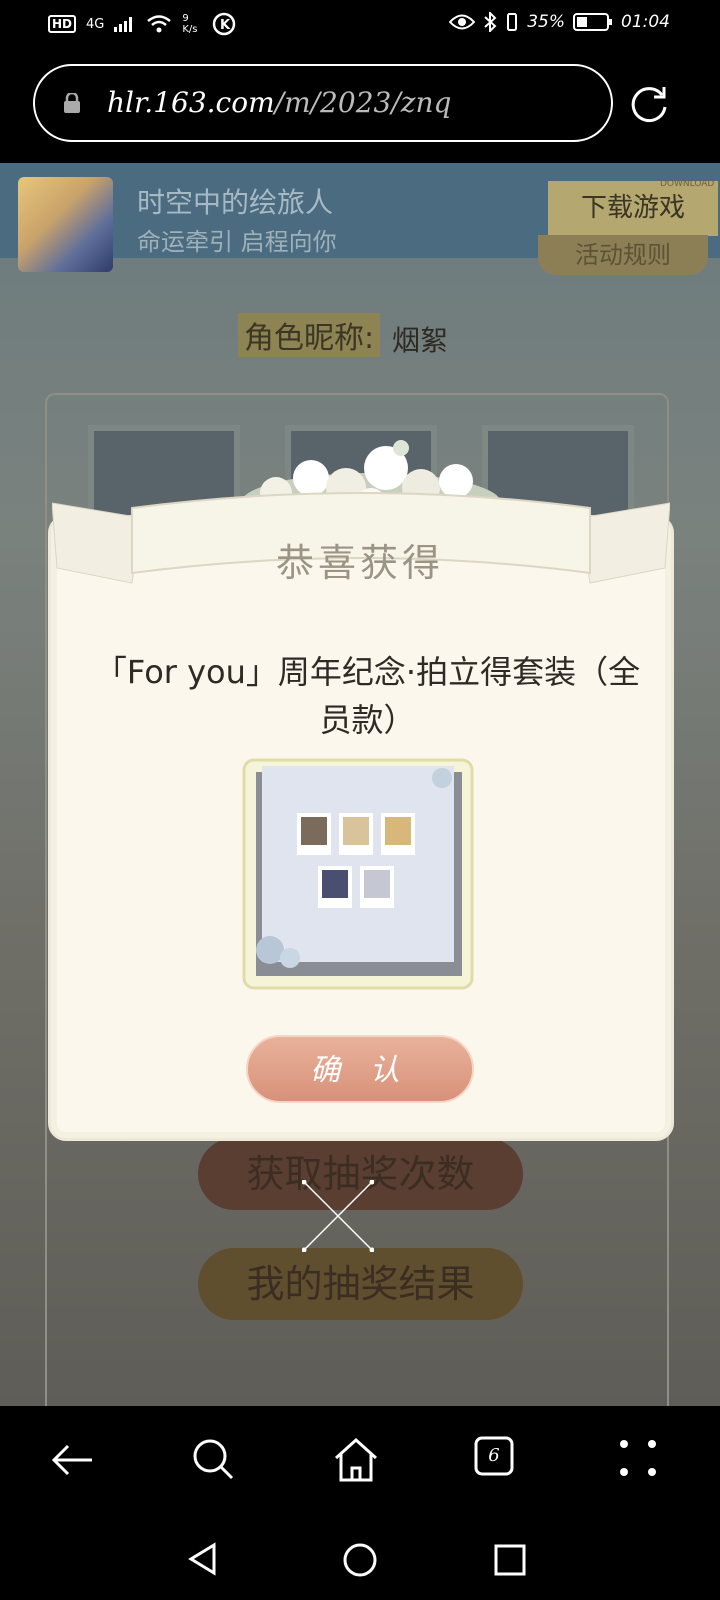 The width and height of the screenshot is (720, 1600). What do you see at coordinates (190, 24) in the screenshot?
I see `network-speed: 9 K/s` at bounding box center [190, 24].